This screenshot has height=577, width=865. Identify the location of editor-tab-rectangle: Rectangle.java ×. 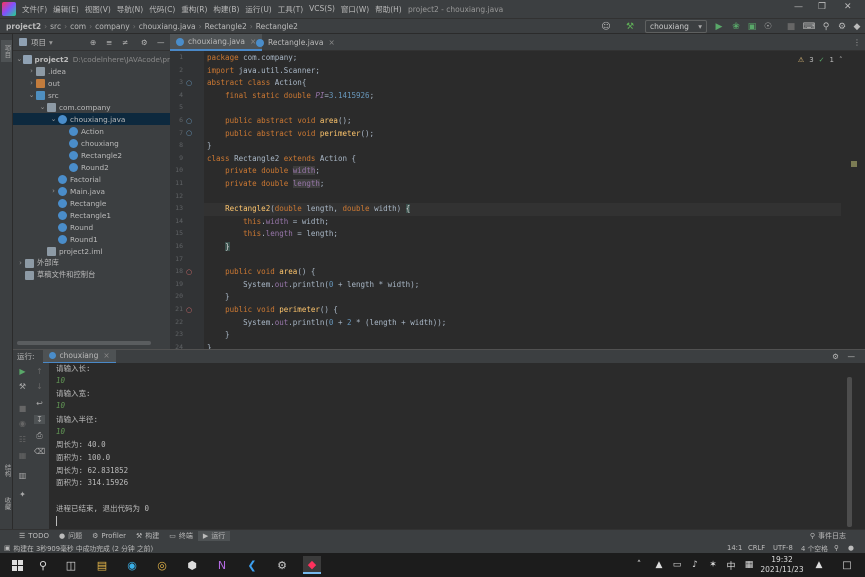
(295, 42).